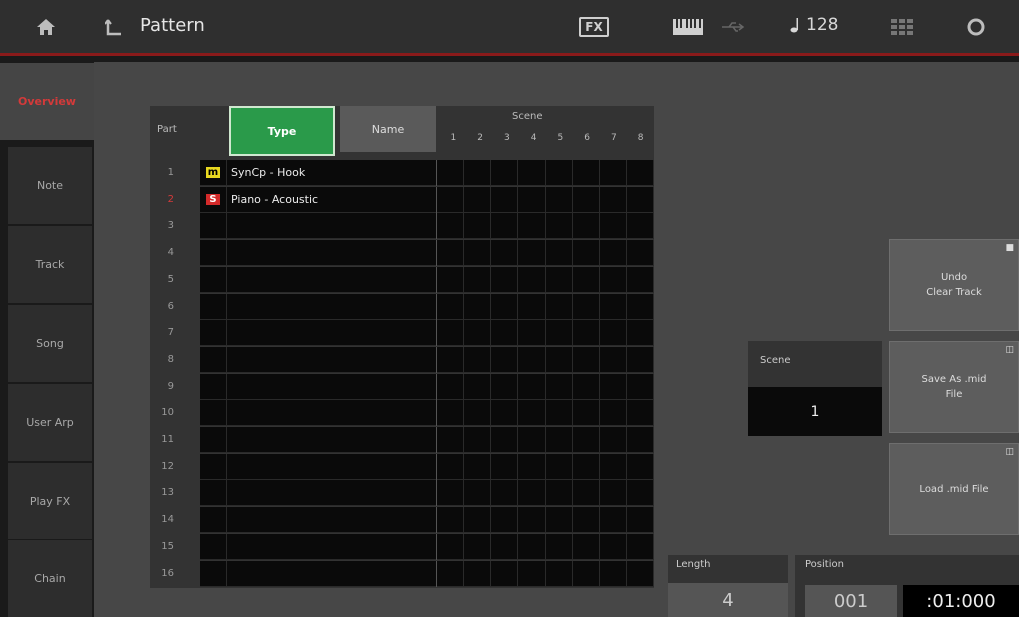 The height and width of the screenshot is (617, 1019). What do you see at coordinates (402, 279) in the screenshot?
I see `table-row: 5` at bounding box center [402, 279].